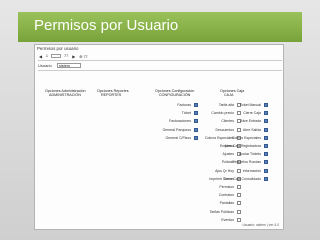 Image resolution: width=320 pixels, height=240 pixels. Describe the element at coordinates (250, 105) in the screenshot. I see `permission-label: Ticket Manual` at that location.